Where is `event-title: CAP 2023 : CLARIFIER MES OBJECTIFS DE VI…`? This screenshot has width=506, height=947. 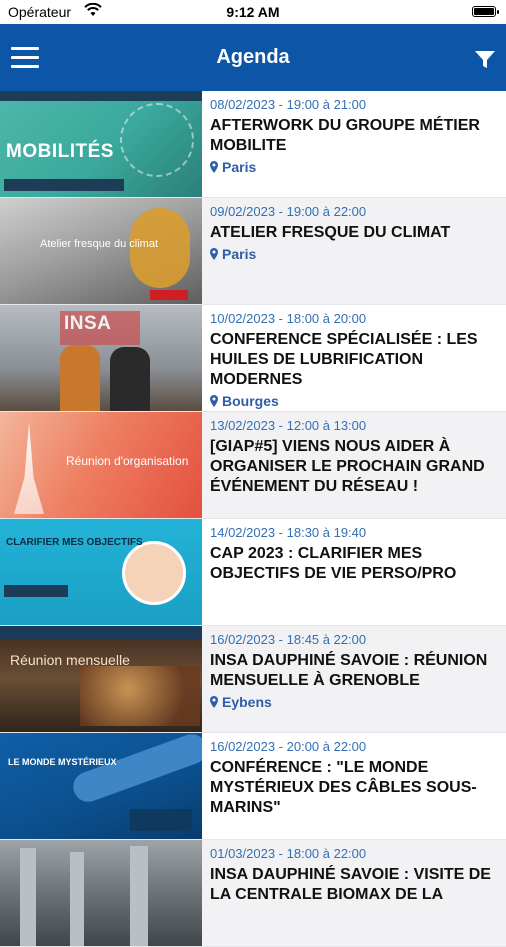
event-title: CAP 2023 : CLARIFIER MES OBJECTIFS DE VI… is located at coordinates (333, 563).